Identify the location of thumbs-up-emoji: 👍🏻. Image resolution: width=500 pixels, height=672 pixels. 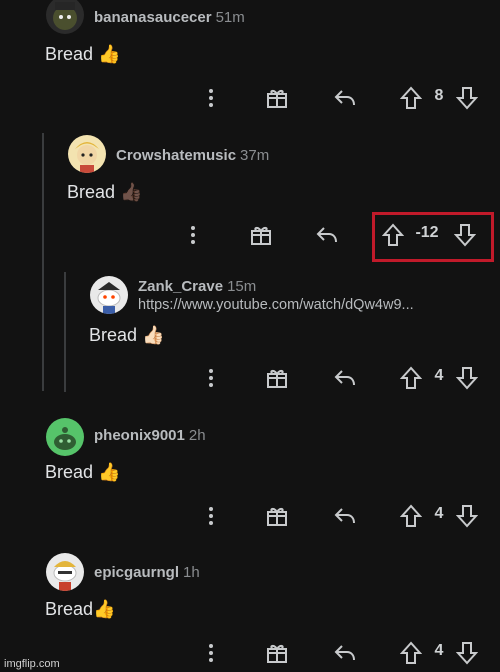
(153, 335).